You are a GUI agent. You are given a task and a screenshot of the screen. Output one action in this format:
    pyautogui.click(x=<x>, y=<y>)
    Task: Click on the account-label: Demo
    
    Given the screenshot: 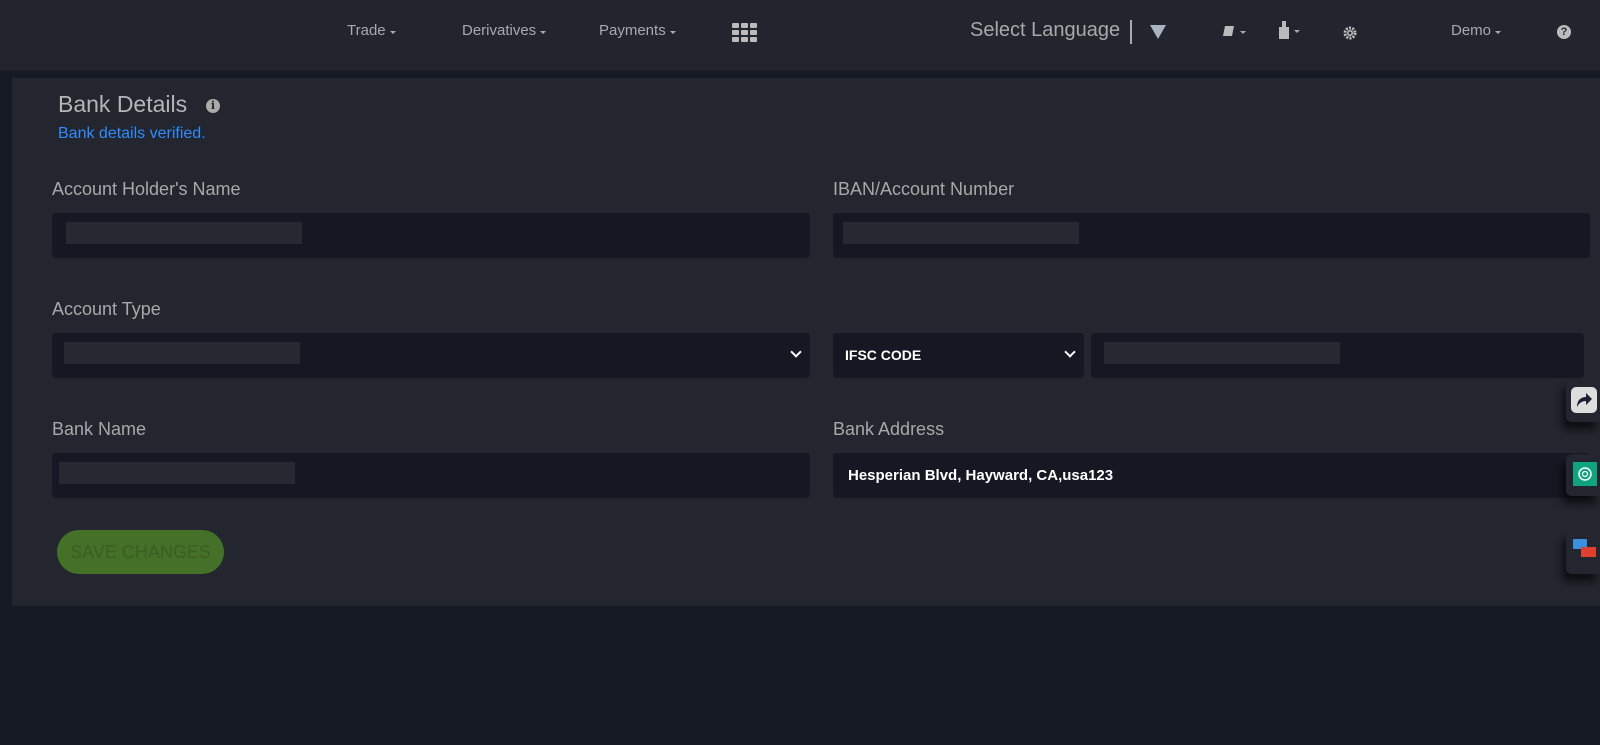 What is the action you would take?
    pyautogui.click(x=1471, y=30)
    